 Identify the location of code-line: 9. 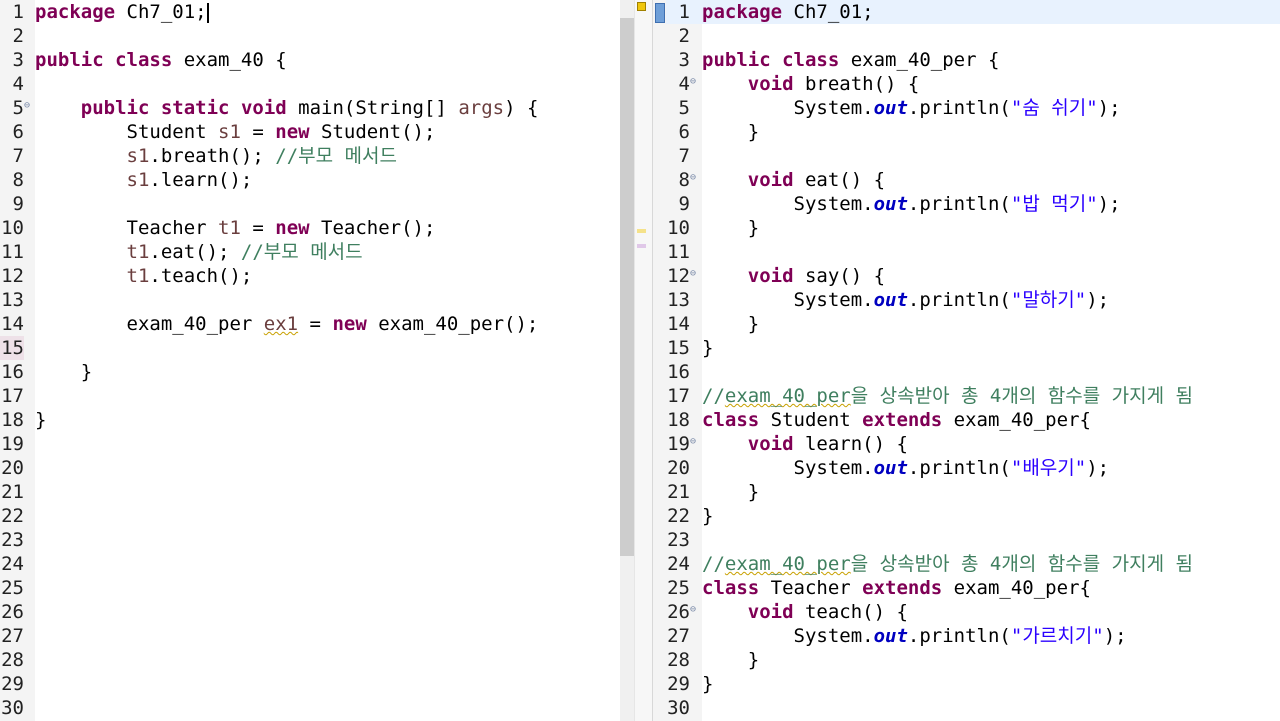
(310, 204).